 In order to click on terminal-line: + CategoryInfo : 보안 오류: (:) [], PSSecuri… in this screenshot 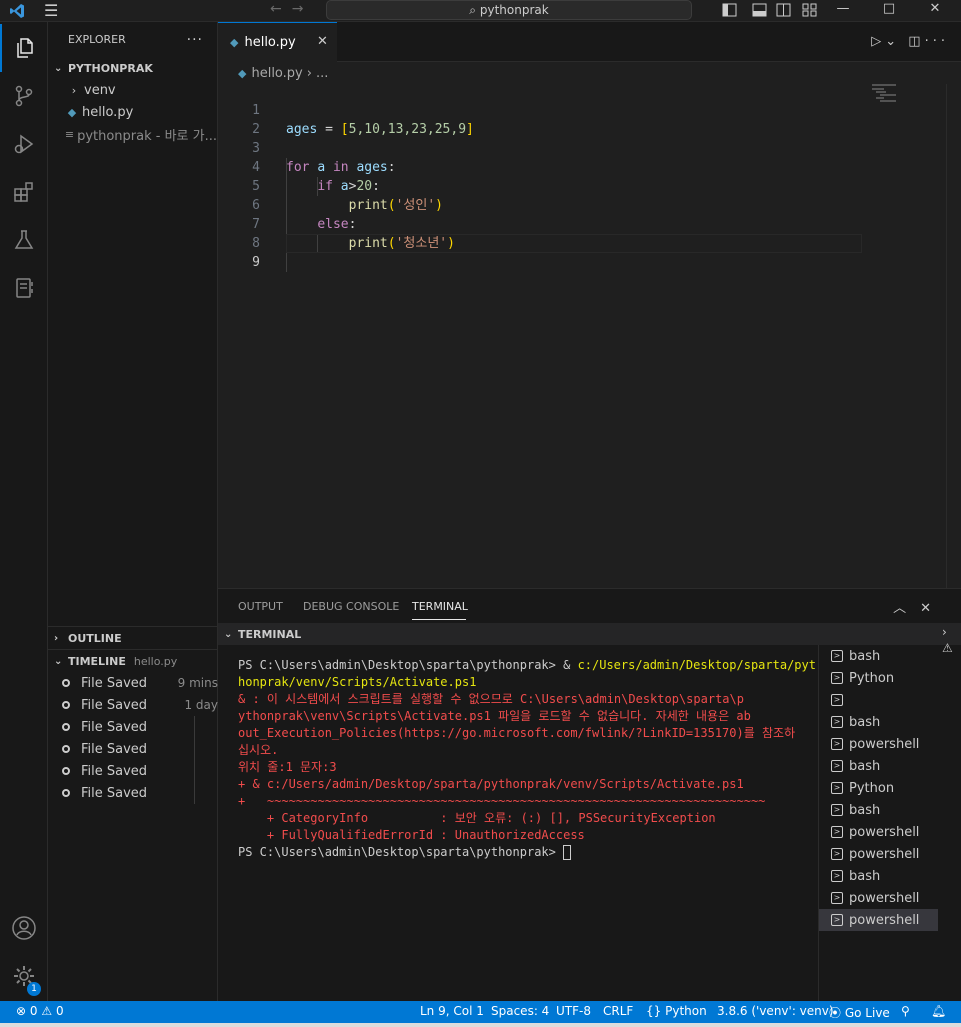, I will do `click(527, 818)`.